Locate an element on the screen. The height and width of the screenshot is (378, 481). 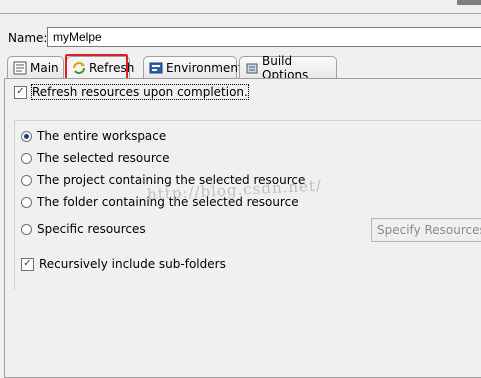
build-options-tab-icon is located at coordinates (252, 68).